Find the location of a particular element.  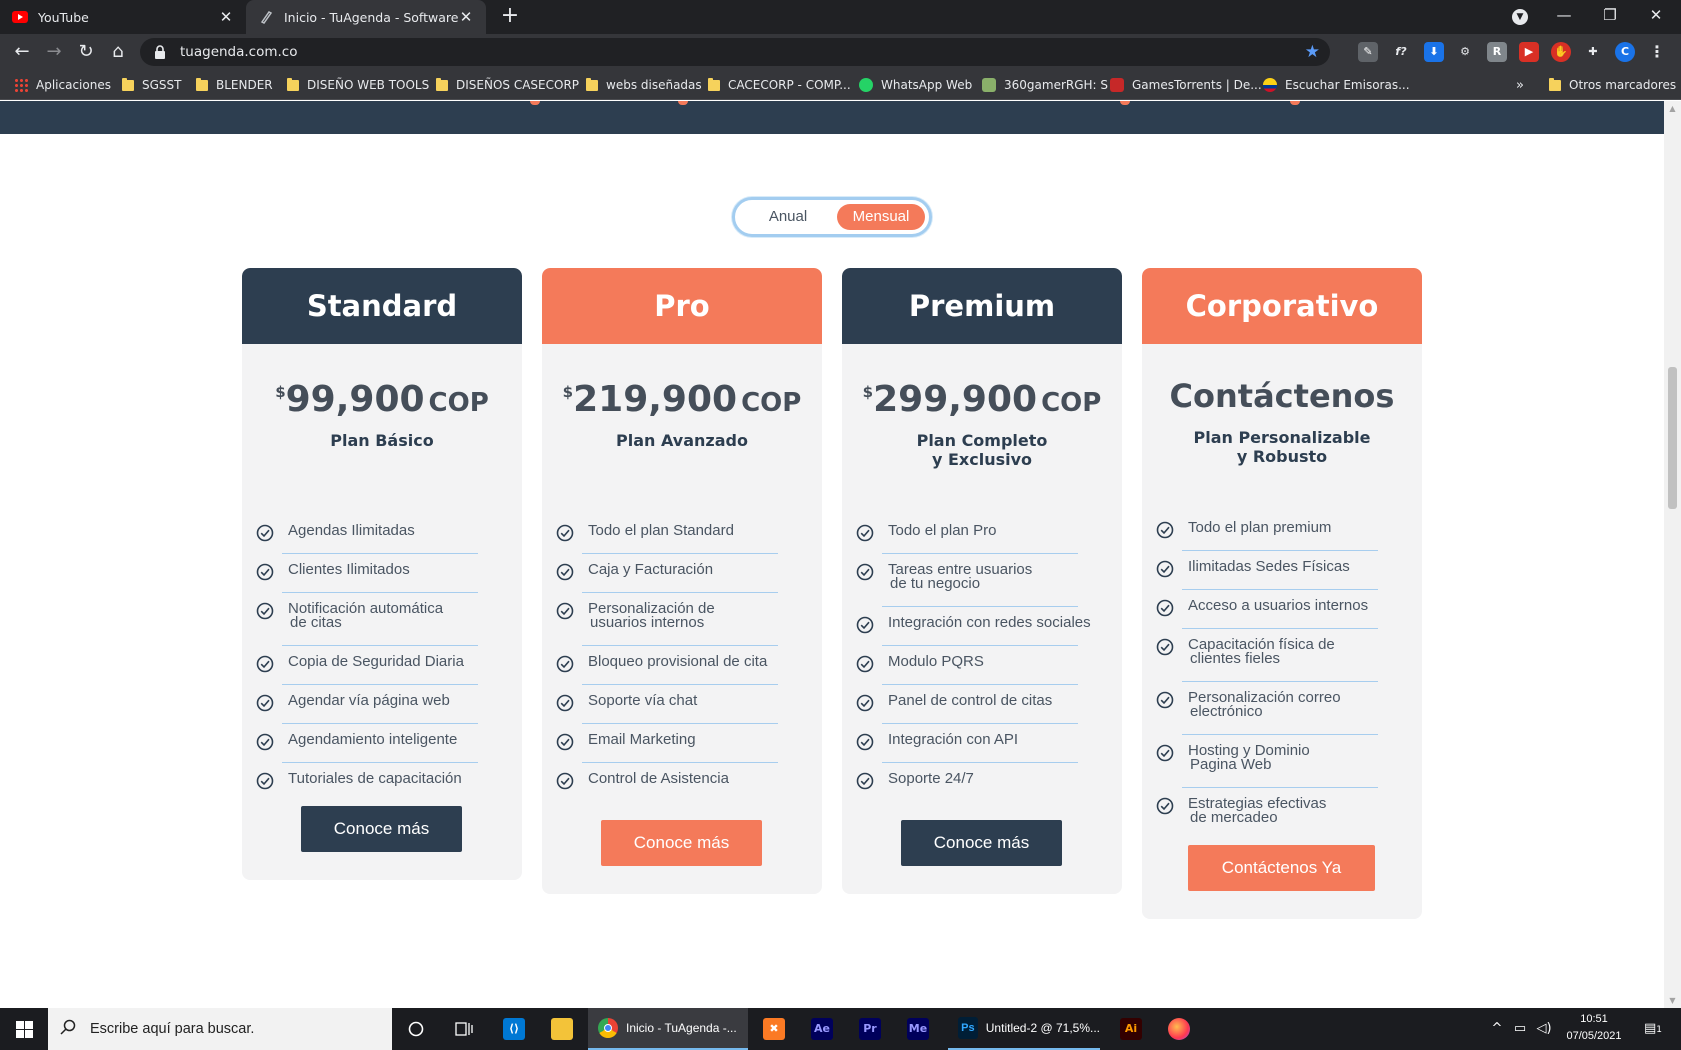

feature-text: Bloqueo provisional de cita is located at coordinates (693, 661).